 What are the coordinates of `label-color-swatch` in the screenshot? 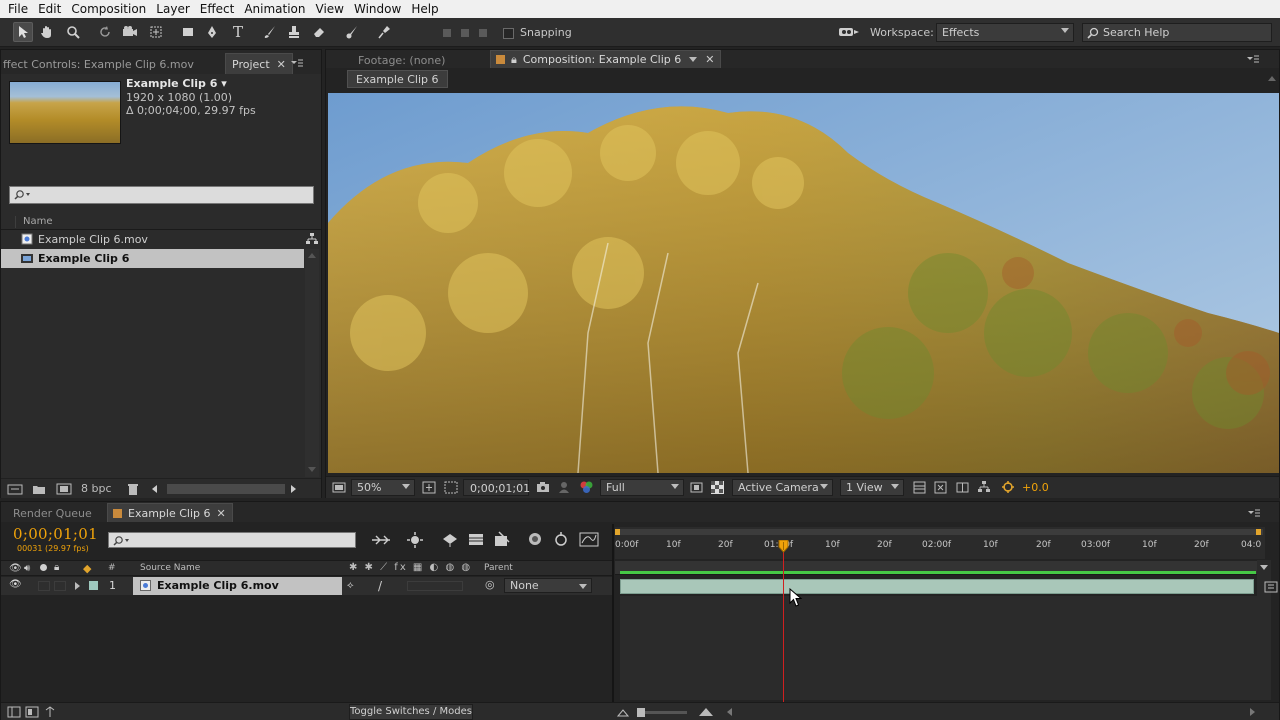 It's located at (93, 585).